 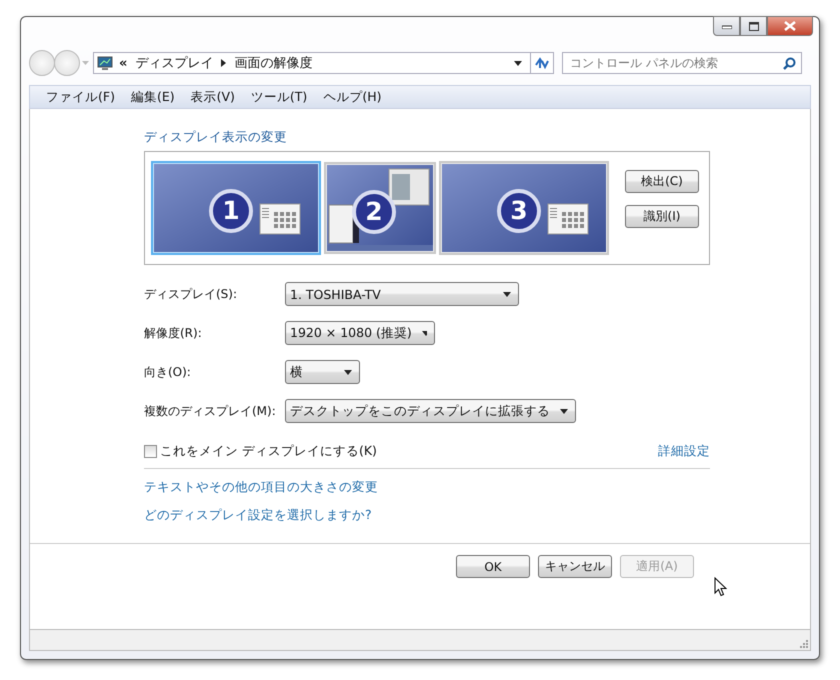 What do you see at coordinates (804, 644) in the screenshot?
I see `resize-grip-icon` at bounding box center [804, 644].